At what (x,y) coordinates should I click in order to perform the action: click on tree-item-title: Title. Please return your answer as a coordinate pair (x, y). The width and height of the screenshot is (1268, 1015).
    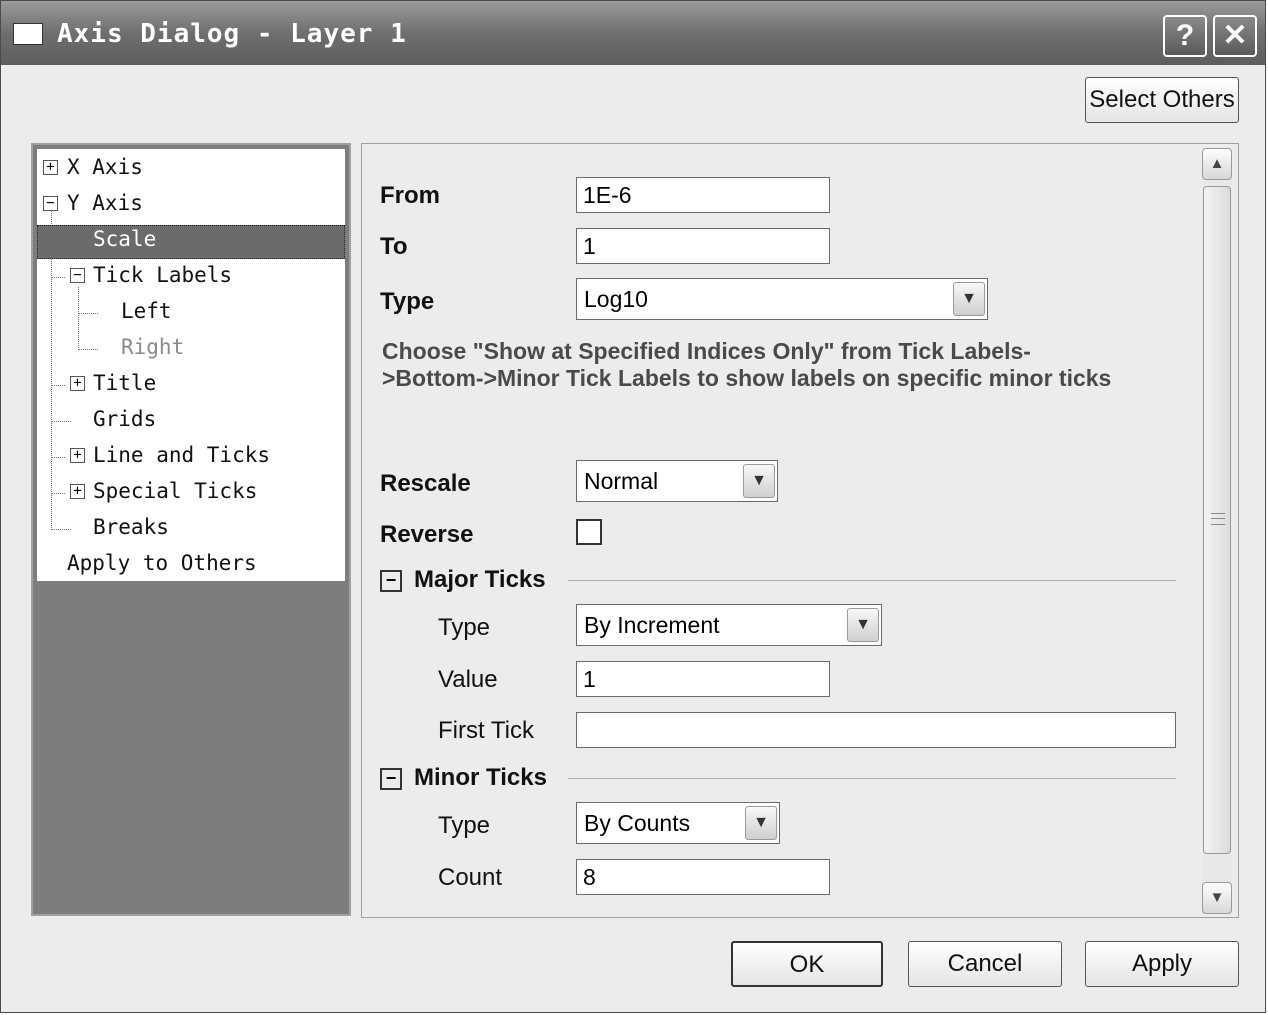
    Looking at the image, I should click on (124, 383).